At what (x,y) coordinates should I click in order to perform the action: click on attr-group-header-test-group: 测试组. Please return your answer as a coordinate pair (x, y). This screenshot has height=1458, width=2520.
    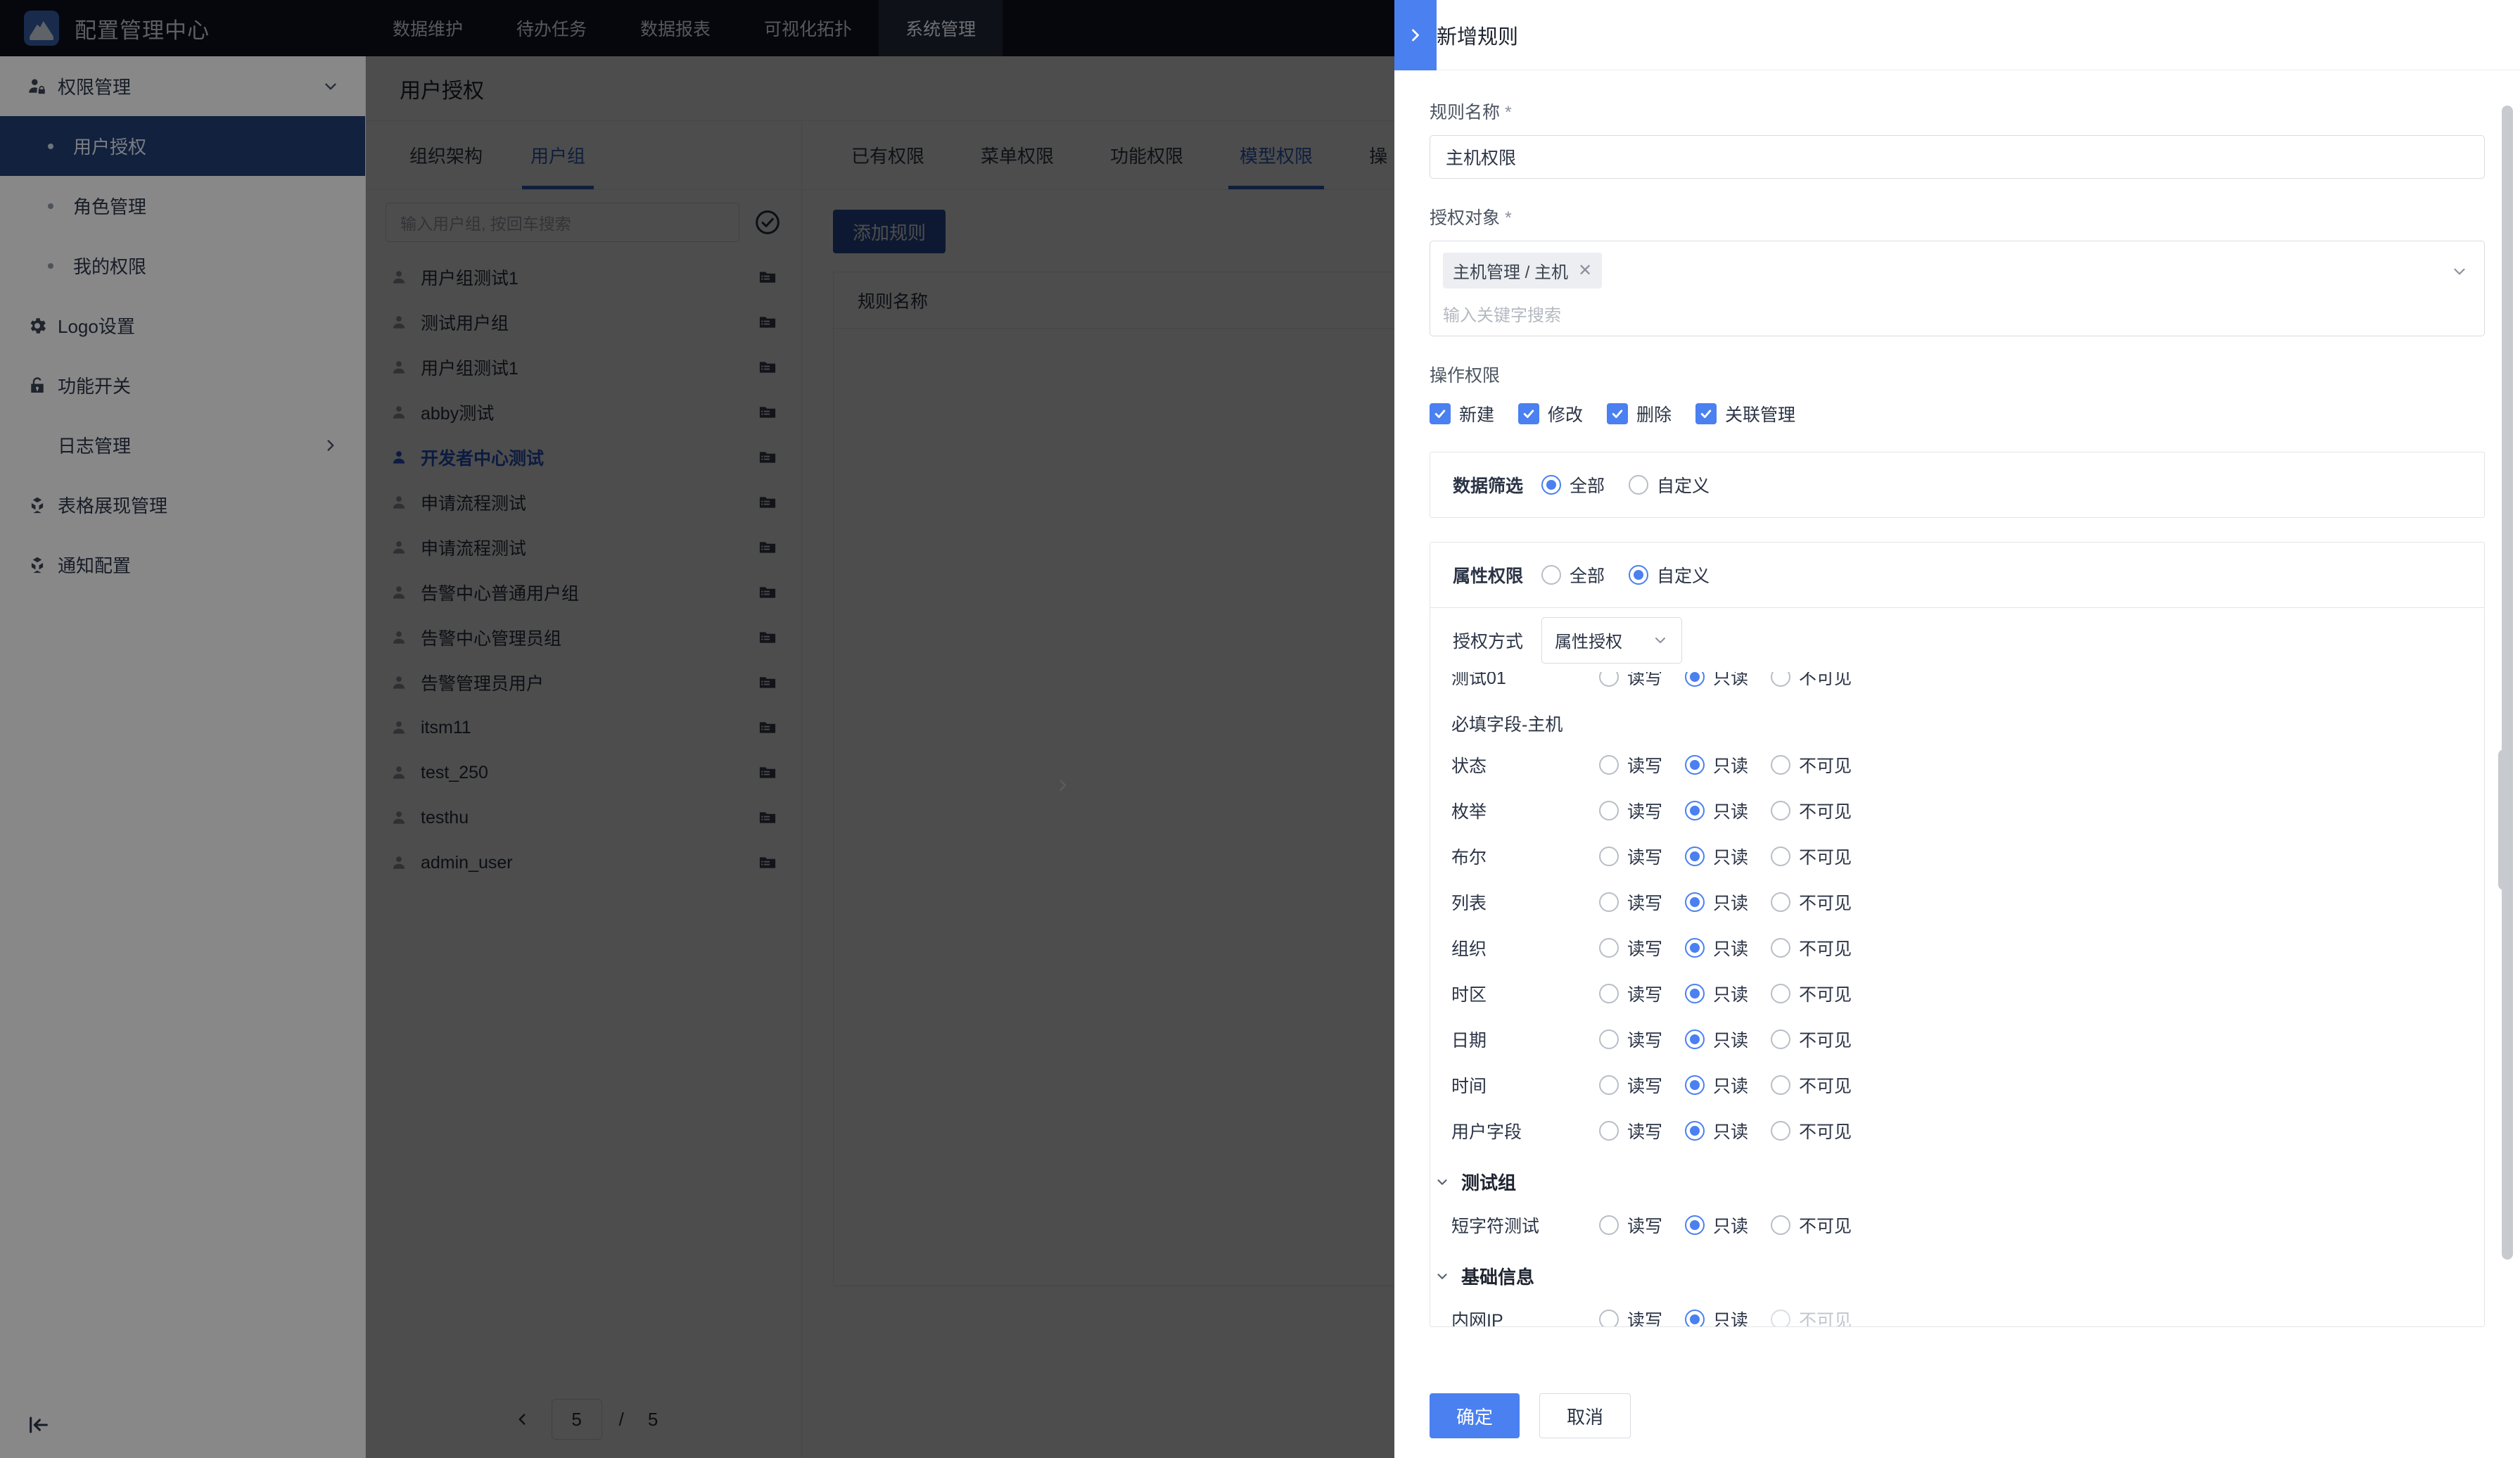
    Looking at the image, I should click on (1957, 1182).